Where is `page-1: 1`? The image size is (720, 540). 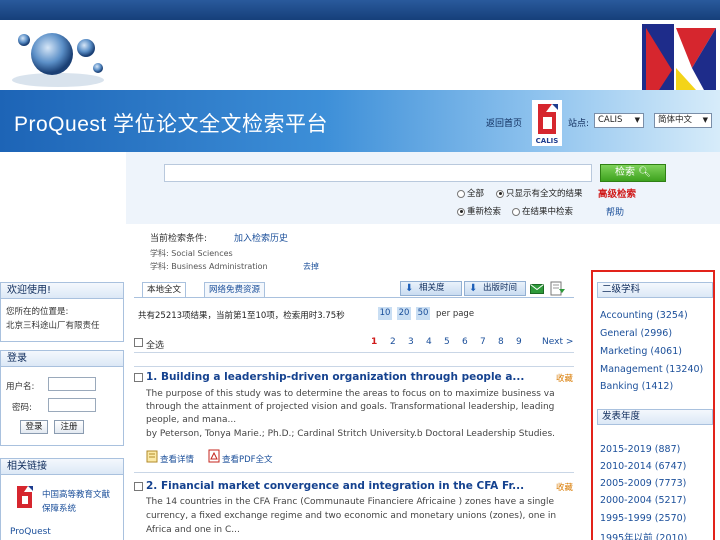
page-1: 1 is located at coordinates (374, 342).